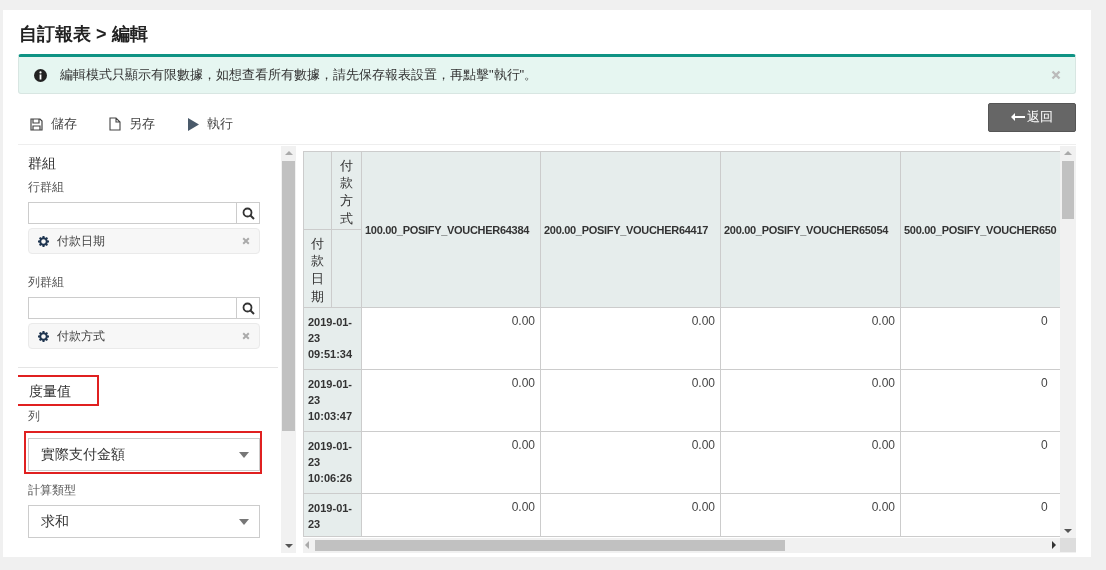  I want to click on row-header: 2019-01-23 10:06:26, so click(330, 462).